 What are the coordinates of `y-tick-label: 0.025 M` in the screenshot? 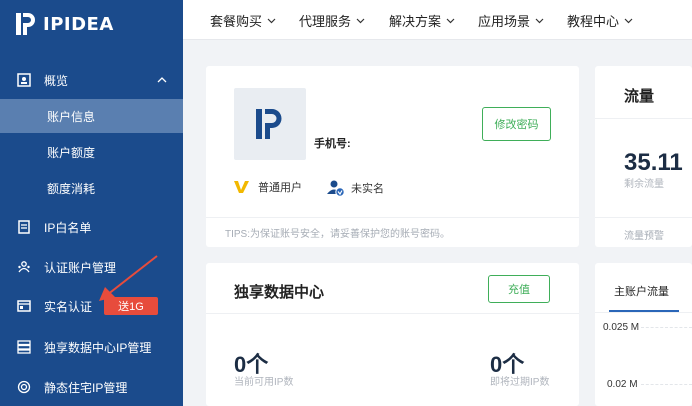 It's located at (621, 327).